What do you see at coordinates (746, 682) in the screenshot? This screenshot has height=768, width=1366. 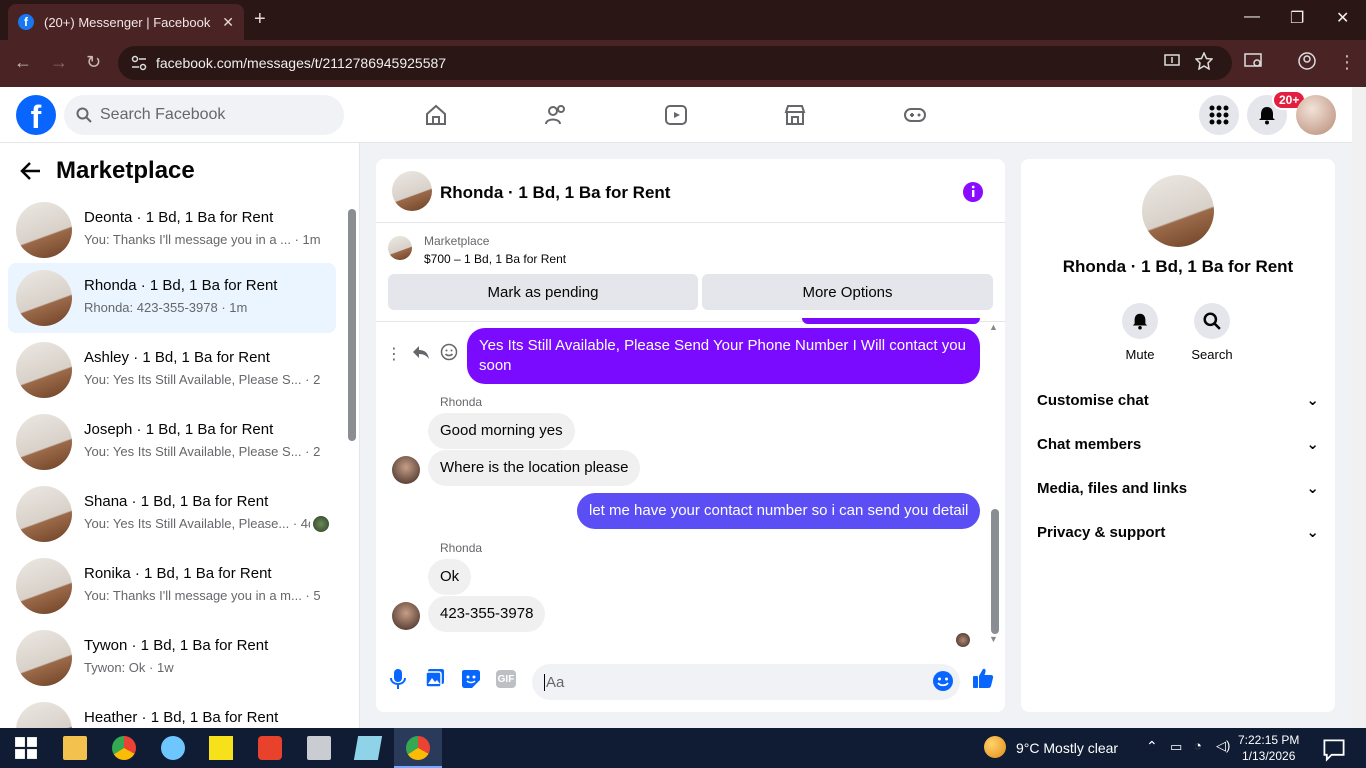 I see `message-input: Aa` at bounding box center [746, 682].